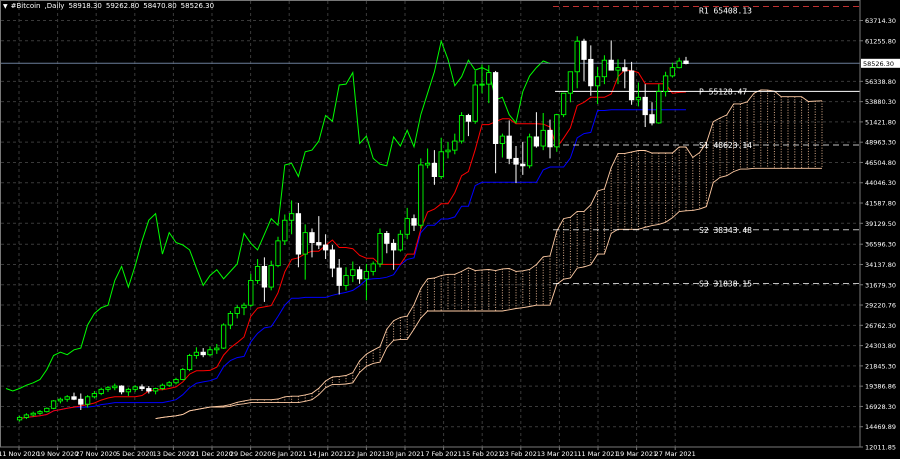 This screenshot has width=900, height=459. Describe the element at coordinates (880, 122) in the screenshot. I see `y-tick-label: 51421.80` at that location.